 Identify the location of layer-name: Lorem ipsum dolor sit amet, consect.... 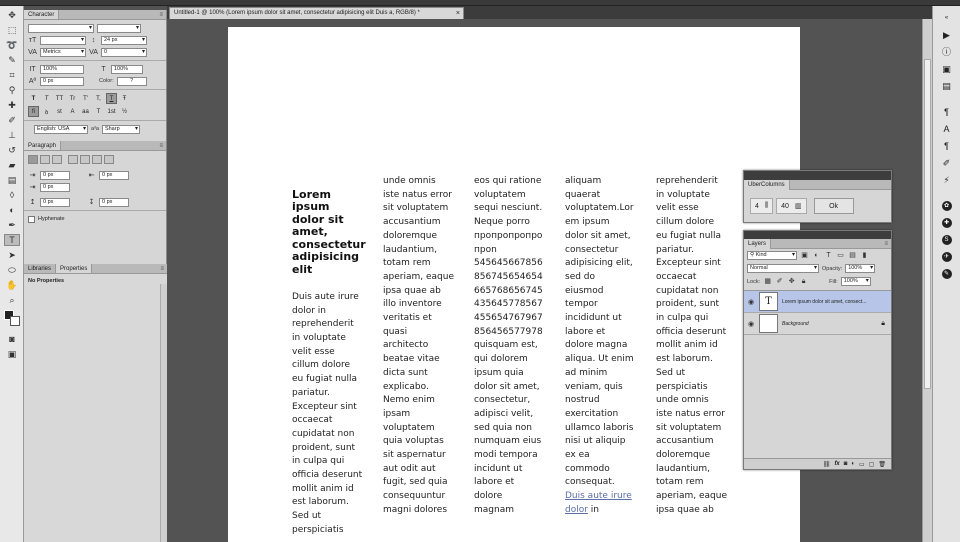
(832, 302).